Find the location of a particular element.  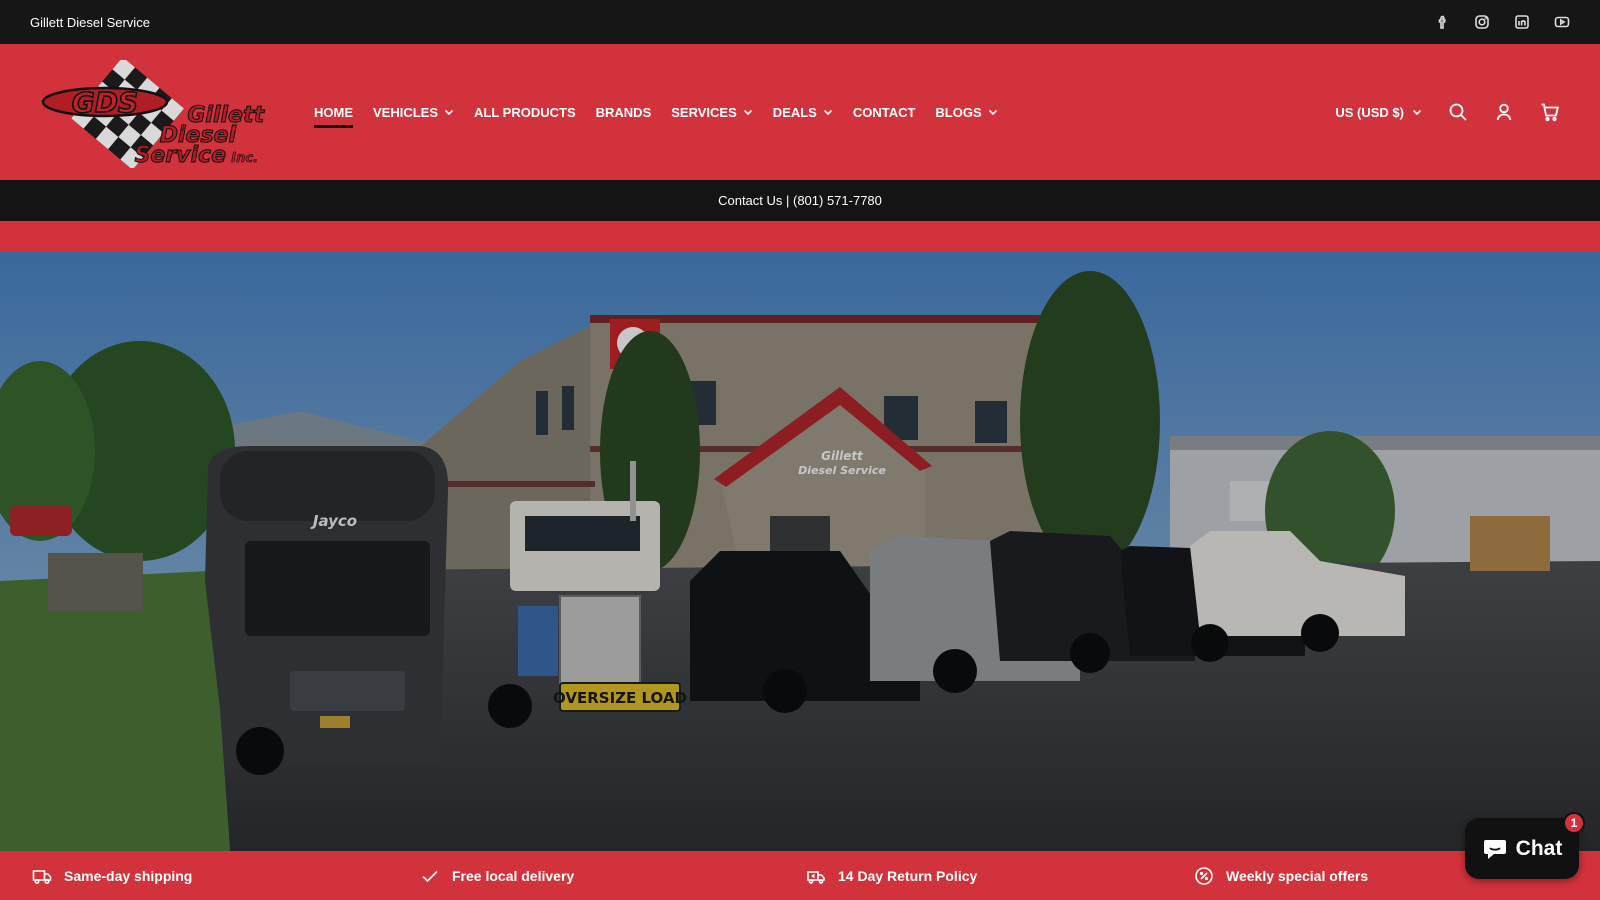

linkedin-icon is located at coordinates (1522, 22).